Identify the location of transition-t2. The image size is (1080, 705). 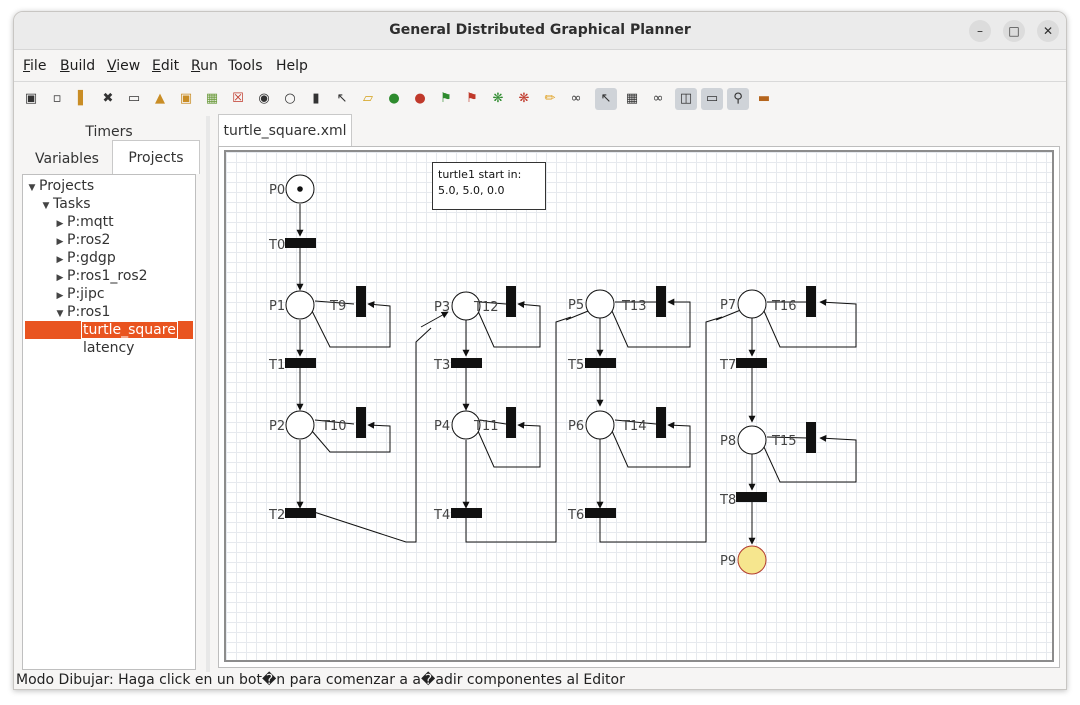
(300, 513).